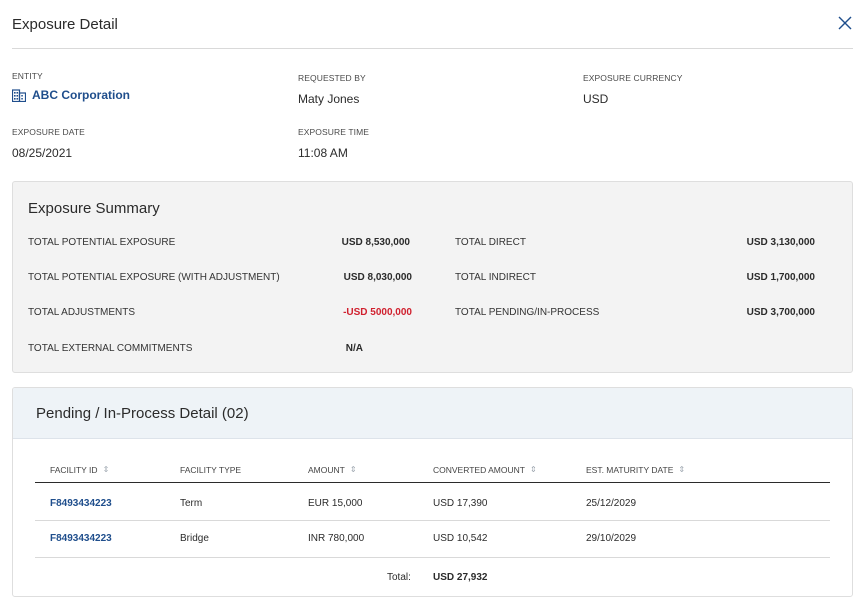  I want to click on close-icon, so click(845, 23).